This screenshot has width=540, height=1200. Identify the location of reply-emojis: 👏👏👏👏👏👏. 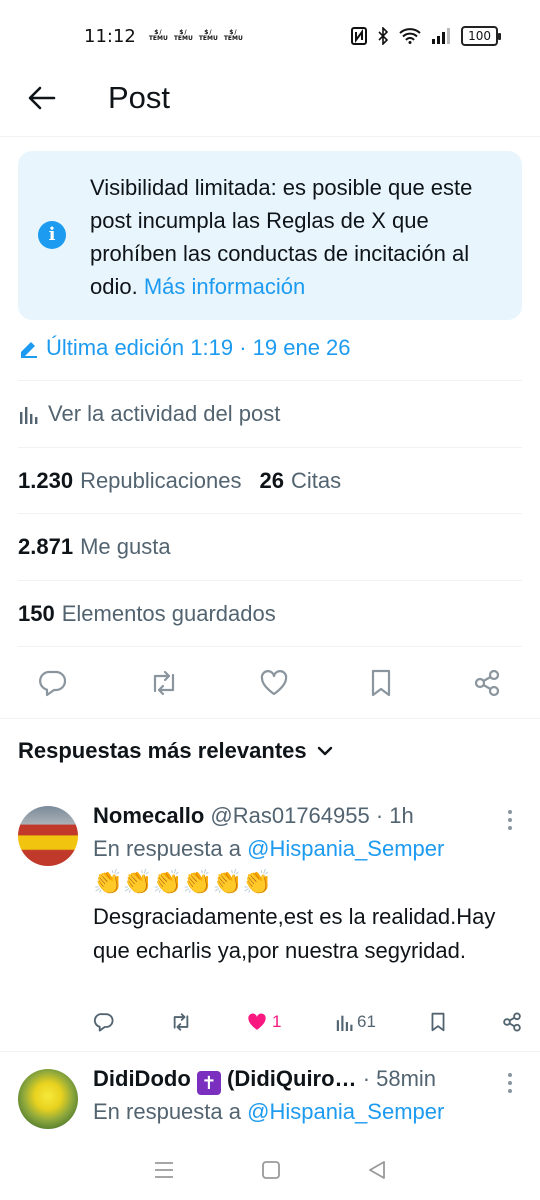
(183, 882).